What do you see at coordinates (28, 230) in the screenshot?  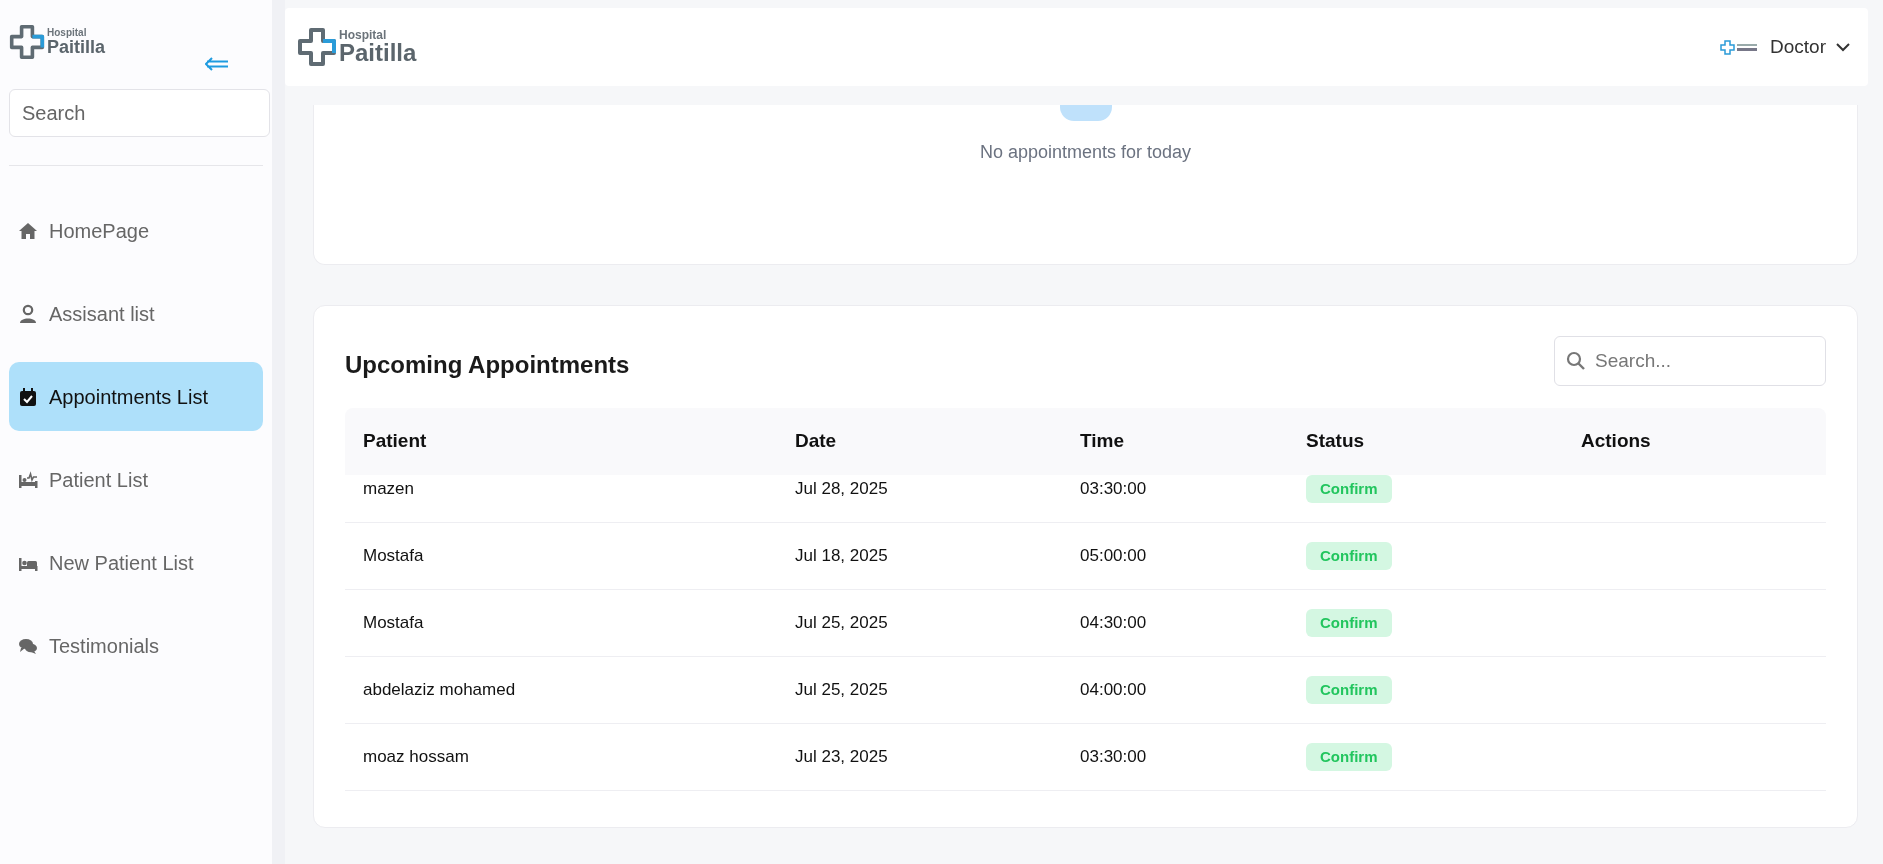 I see `home-icon` at bounding box center [28, 230].